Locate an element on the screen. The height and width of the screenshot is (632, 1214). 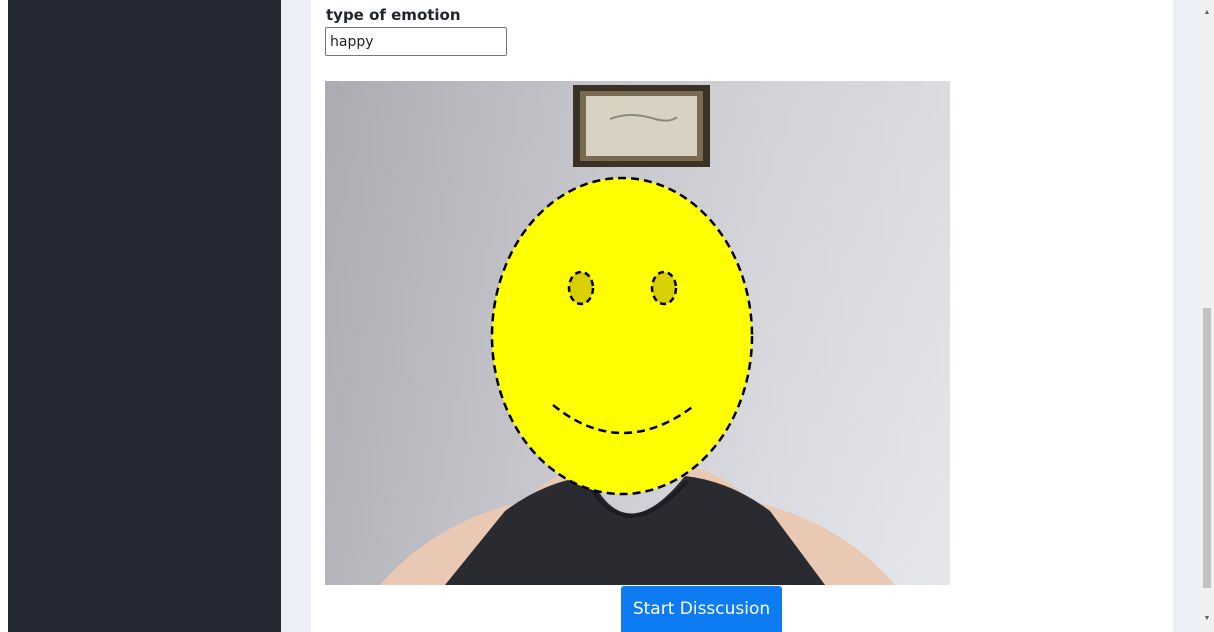
smiley-head is located at coordinates (622, 336).